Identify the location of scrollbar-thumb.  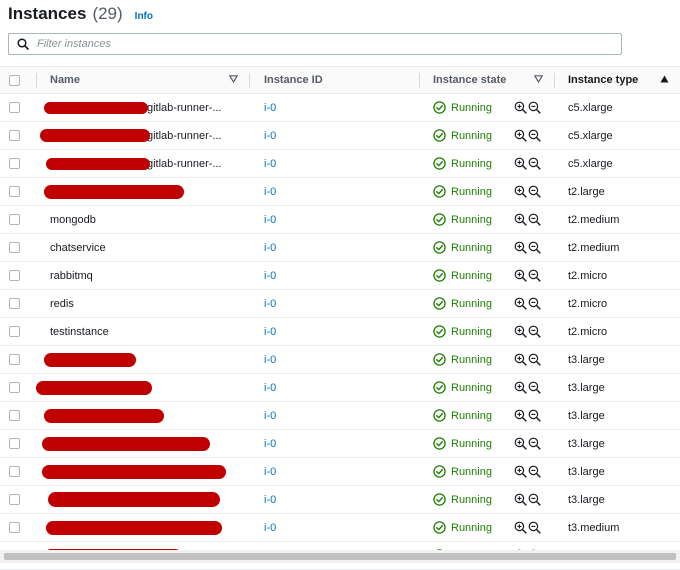
(340, 556).